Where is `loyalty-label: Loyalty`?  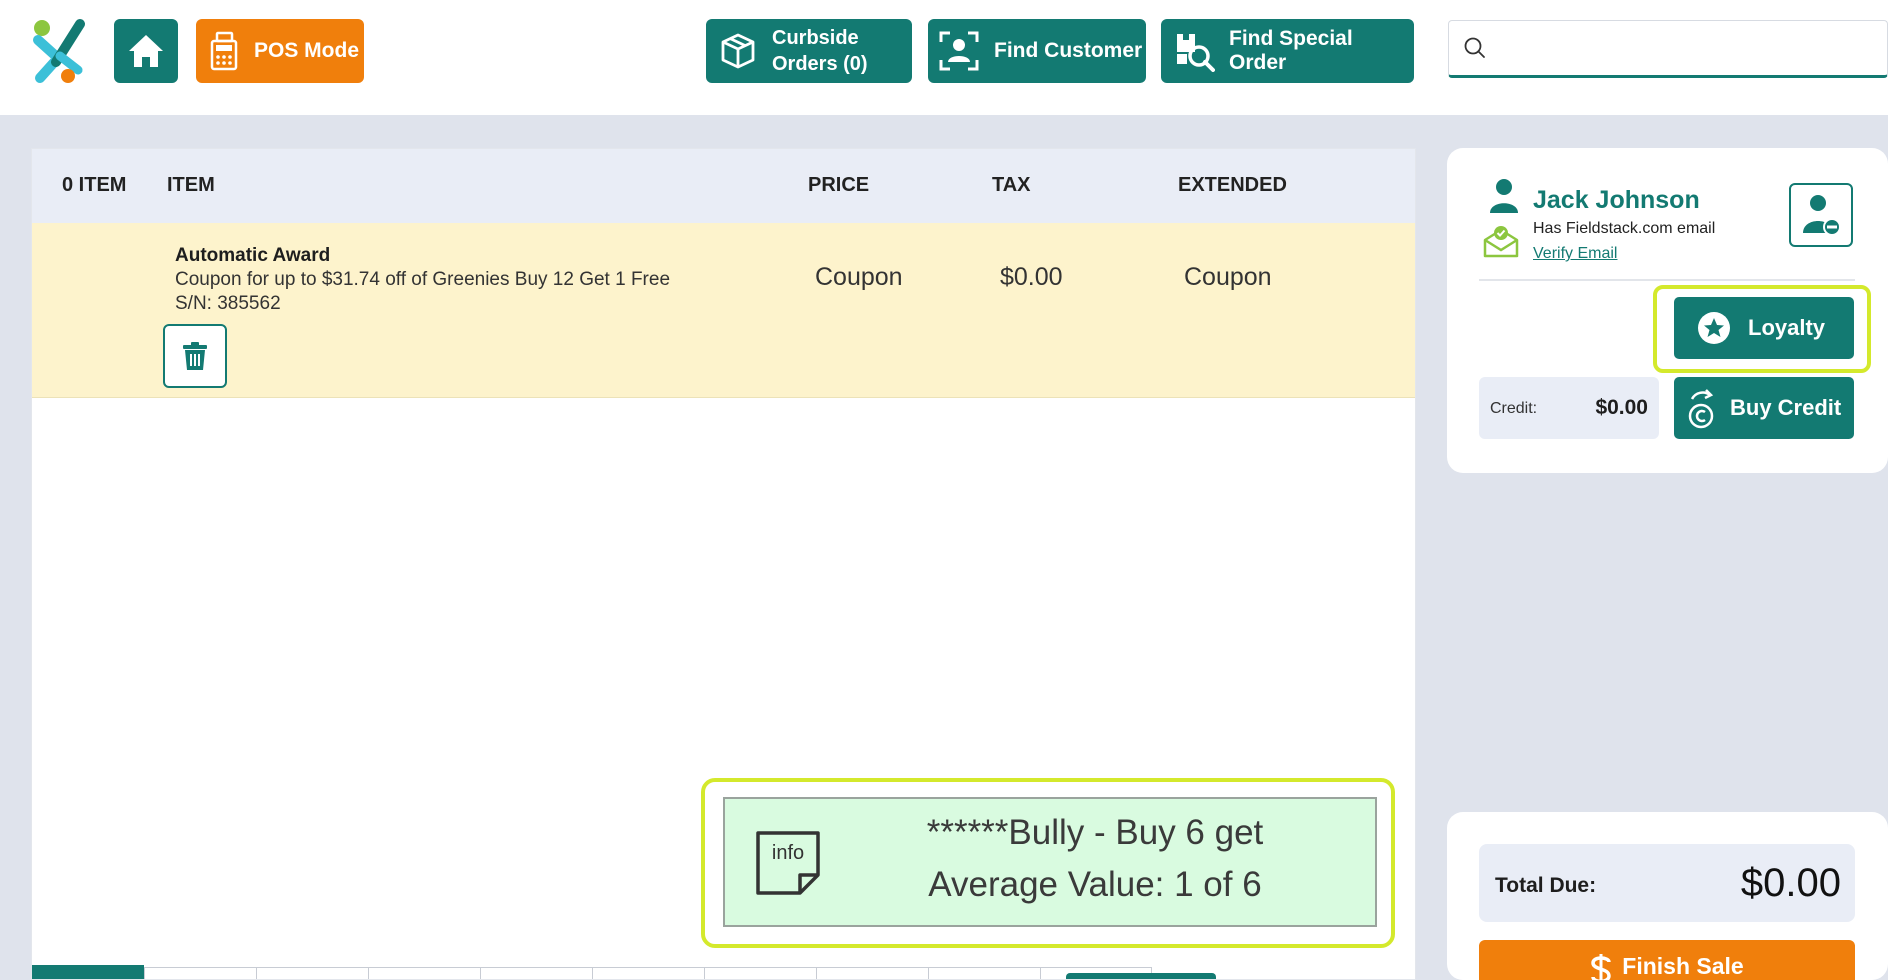
loyalty-label: Loyalty is located at coordinates (1787, 327).